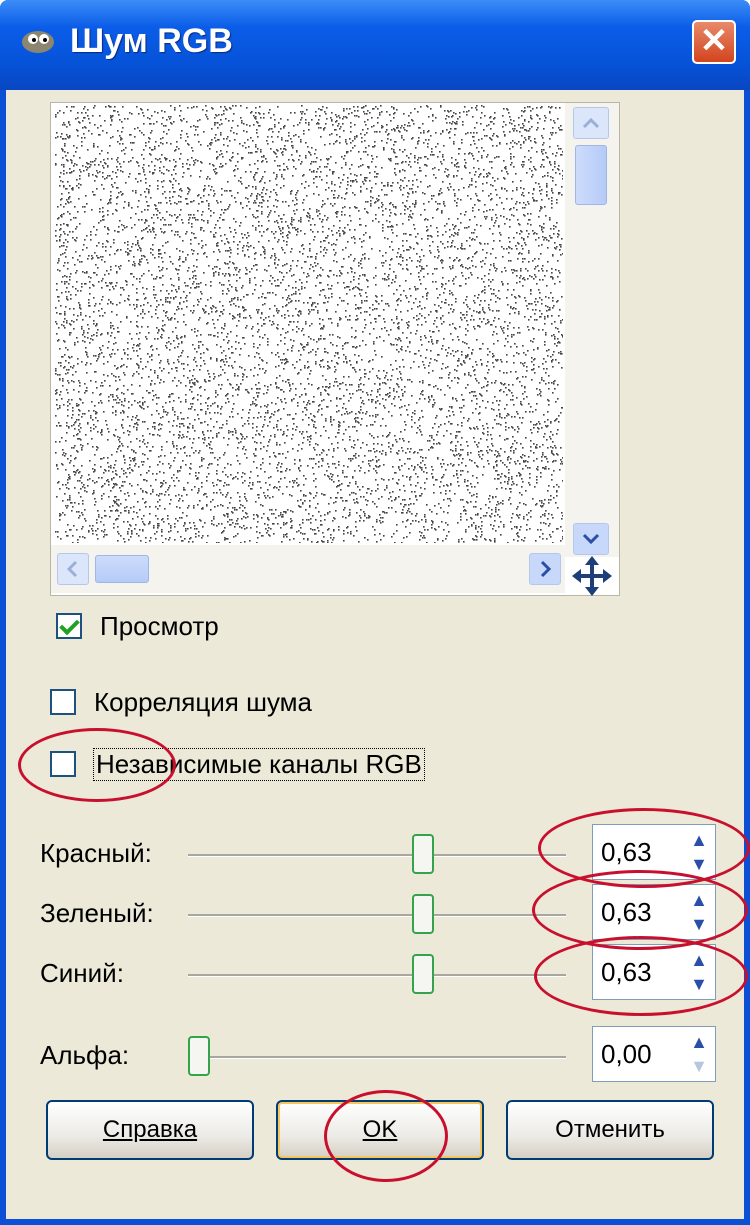 This screenshot has height=1225, width=750. I want to click on preview-checkbox, so click(69, 626).